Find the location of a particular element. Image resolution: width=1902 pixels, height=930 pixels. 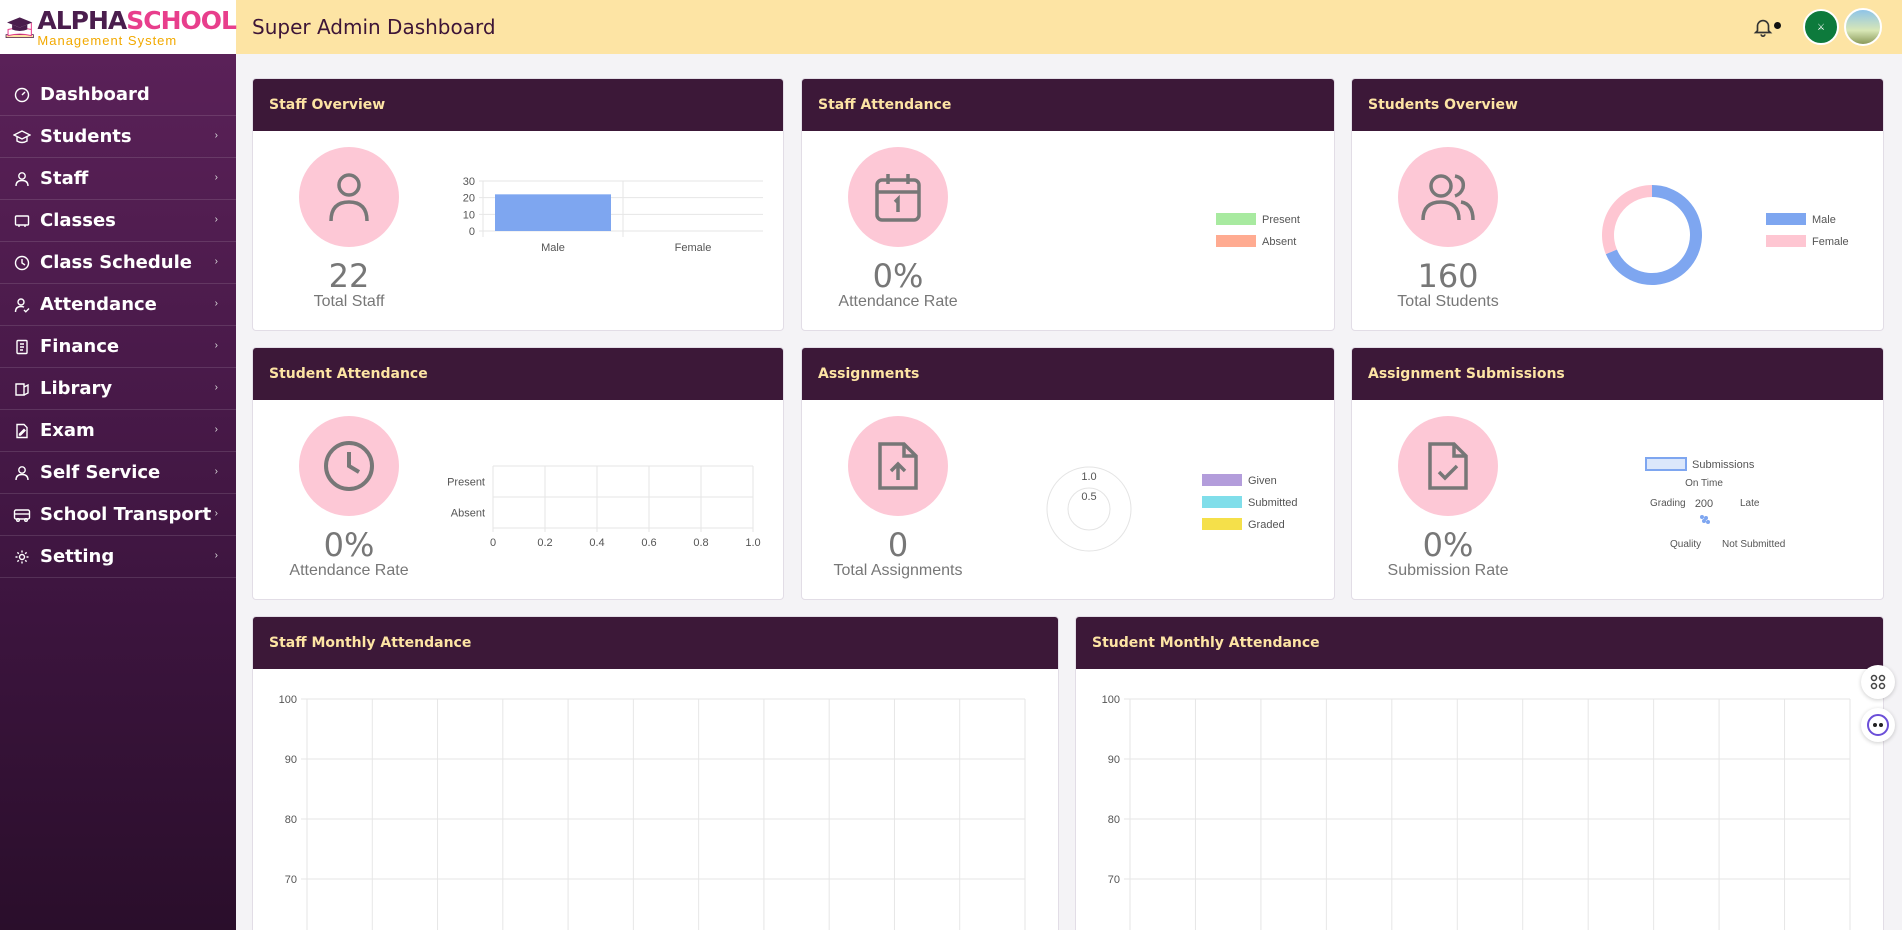

sidebar-item-label: Class Schedule is located at coordinates (116, 262).